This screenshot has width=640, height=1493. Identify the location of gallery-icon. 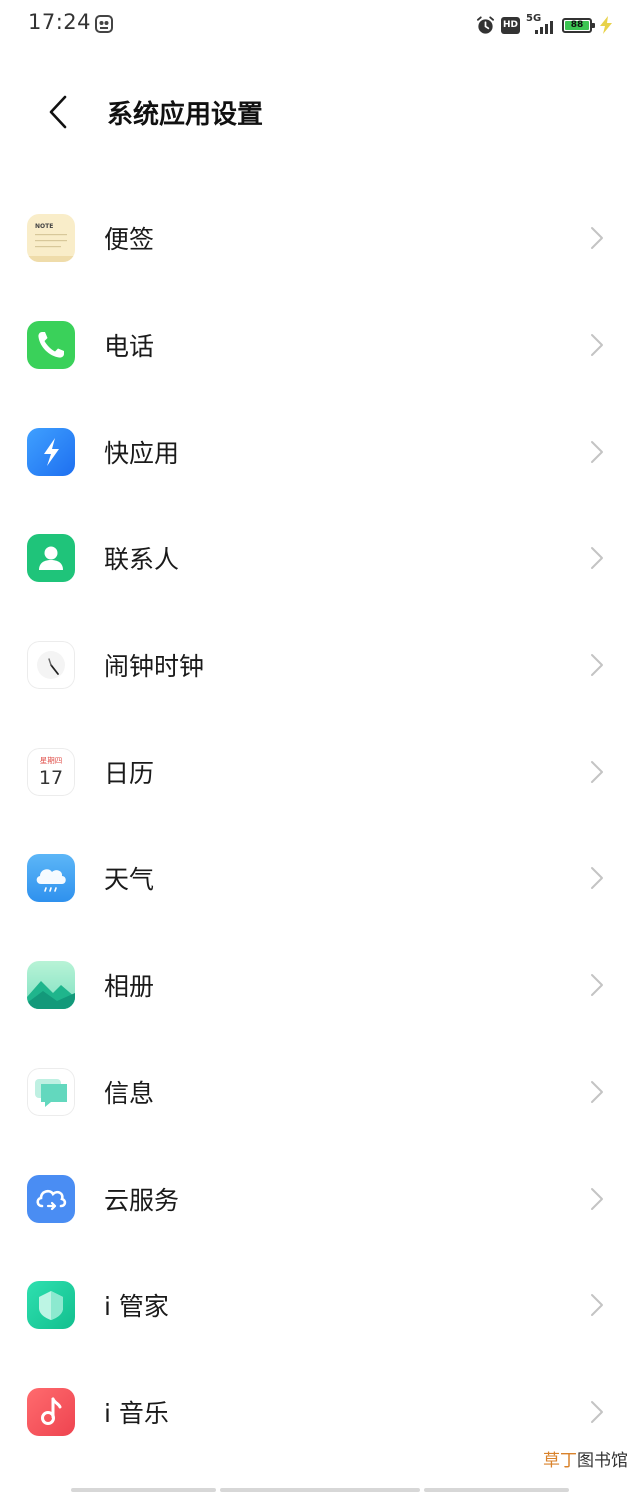
(51, 985).